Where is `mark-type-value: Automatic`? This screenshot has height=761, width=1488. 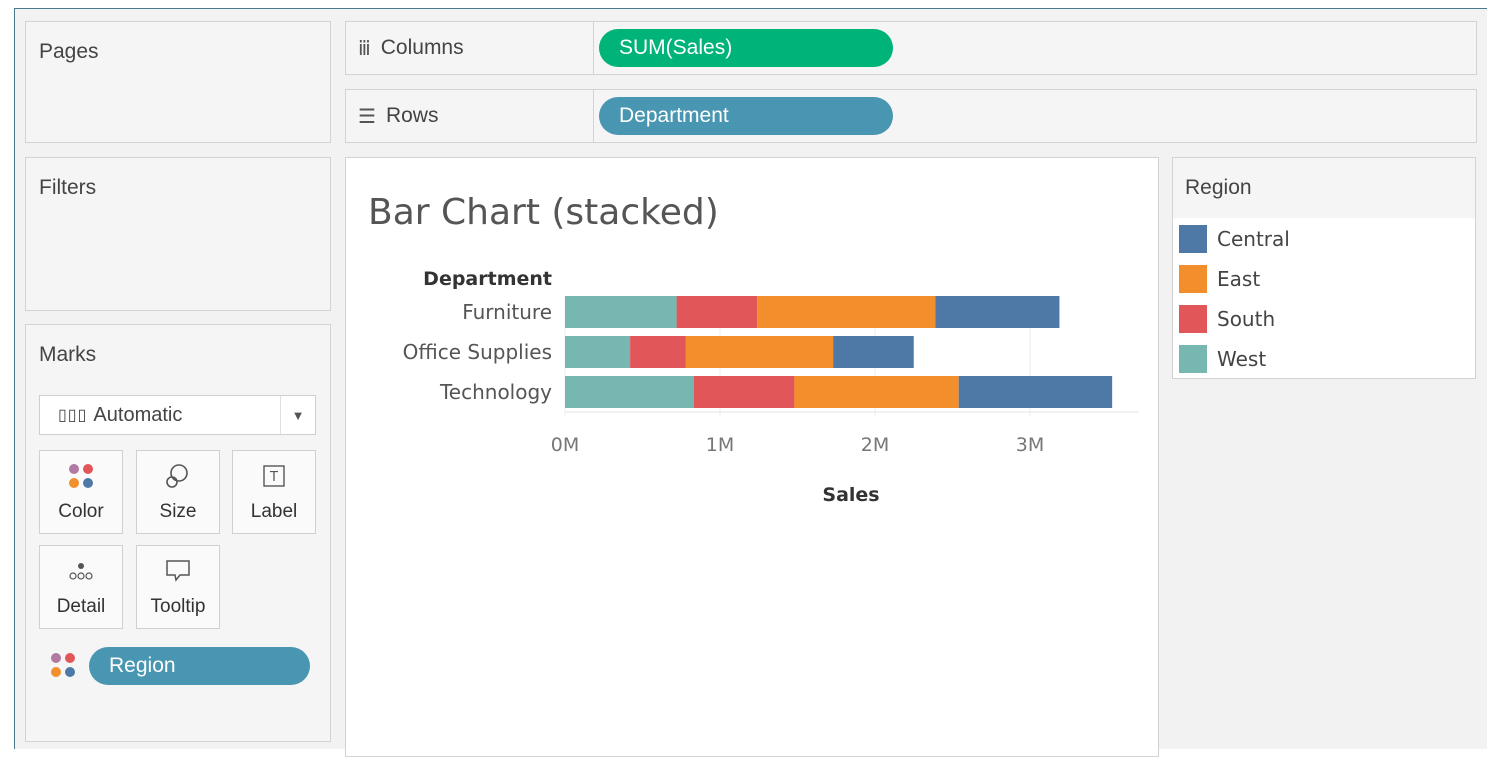 mark-type-value: Automatic is located at coordinates (138, 414).